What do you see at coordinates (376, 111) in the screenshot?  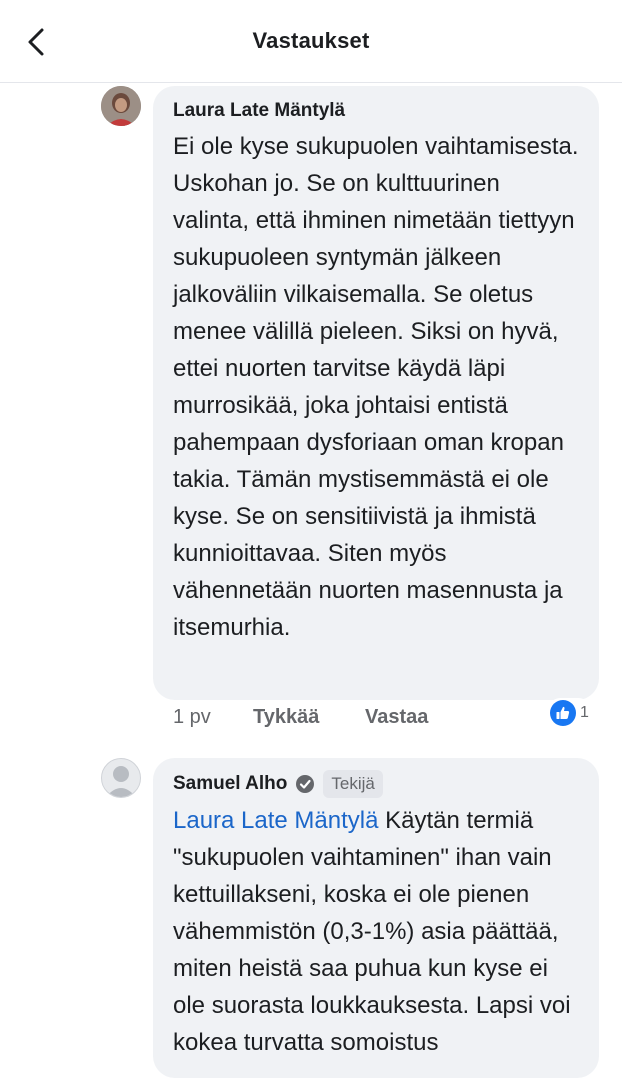 I see `comment-author: Laura Late Mäntylä` at bounding box center [376, 111].